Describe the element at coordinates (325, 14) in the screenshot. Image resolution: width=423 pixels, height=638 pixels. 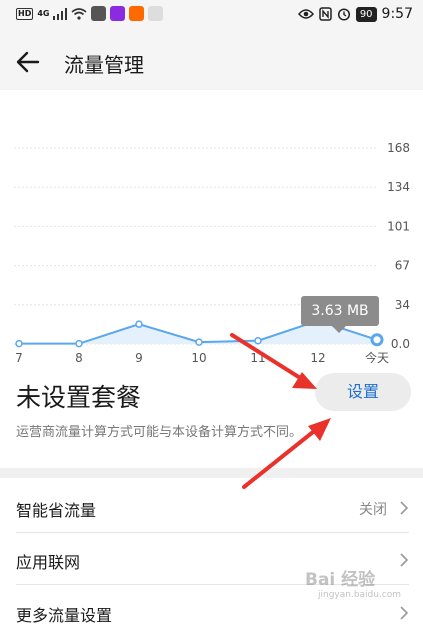
I see `nfc-icon` at that location.